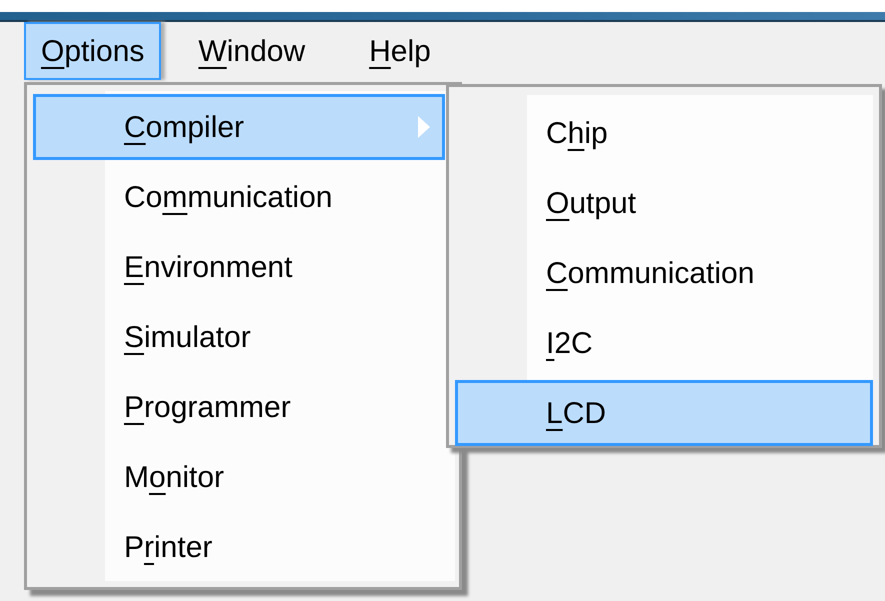 This screenshot has height=601, width=885. Describe the element at coordinates (400, 51) in the screenshot. I see `menu-bar-item: Help` at that location.